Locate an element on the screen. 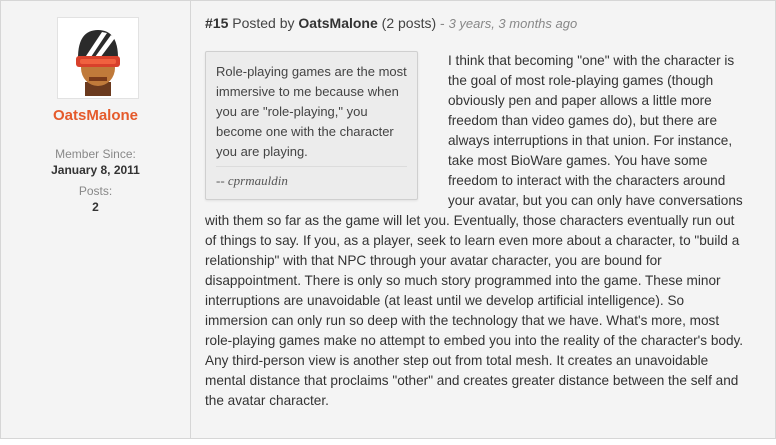 This screenshot has height=445, width=776. helmet-avatar-icon is located at coordinates (98, 63).